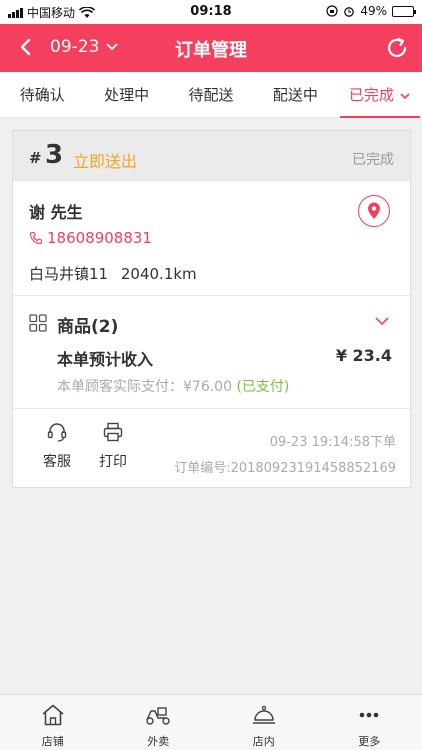 The height and width of the screenshot is (750, 422). What do you see at coordinates (105, 359) in the screenshot?
I see `income-label: 本单预计收入` at bounding box center [105, 359].